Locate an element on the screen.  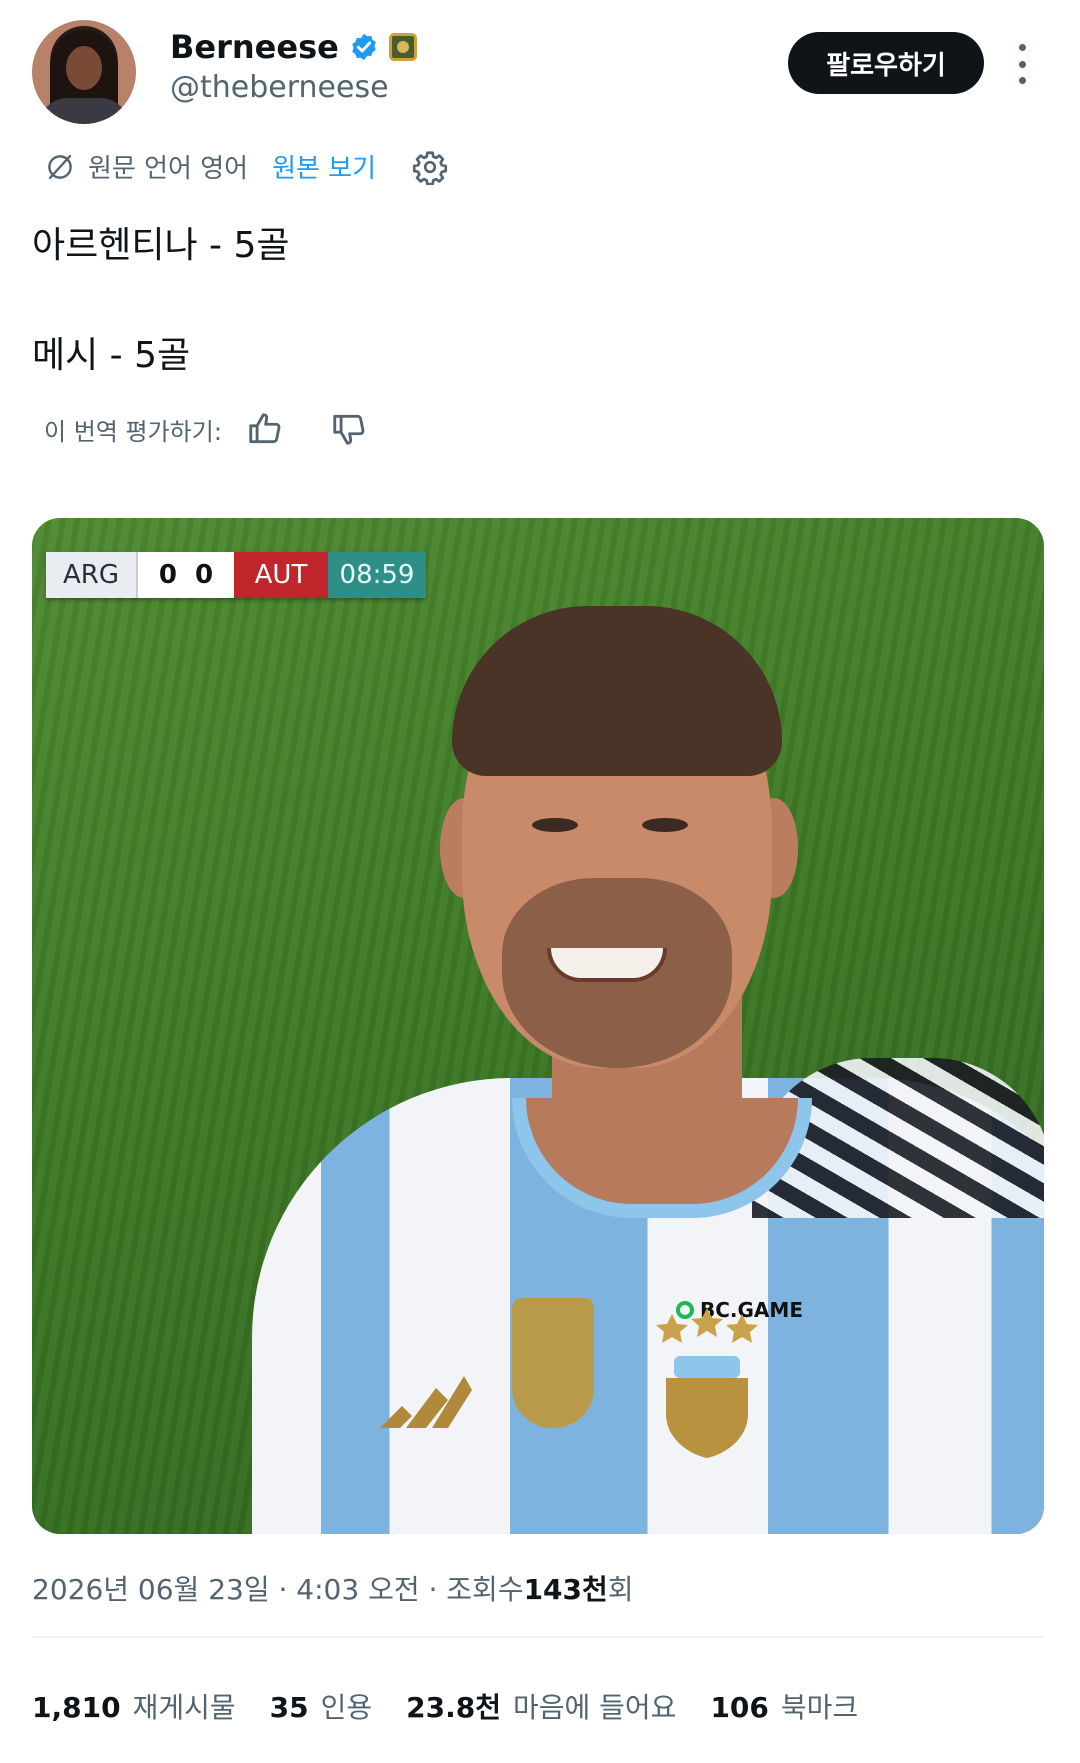
follow-button: 팔로우하기 is located at coordinates (886, 63).